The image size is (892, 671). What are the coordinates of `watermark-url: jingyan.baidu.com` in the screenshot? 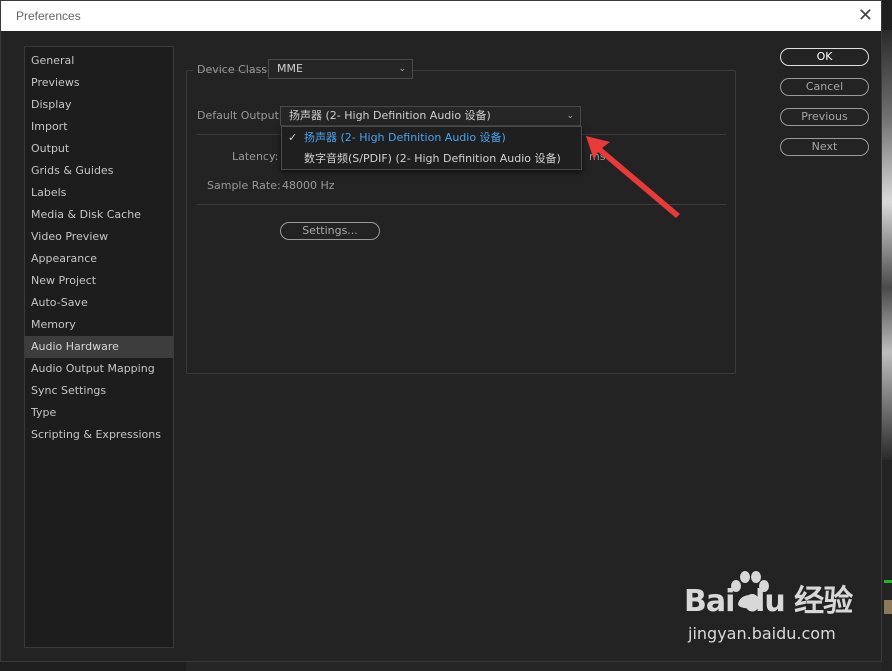 It's located at (762, 633).